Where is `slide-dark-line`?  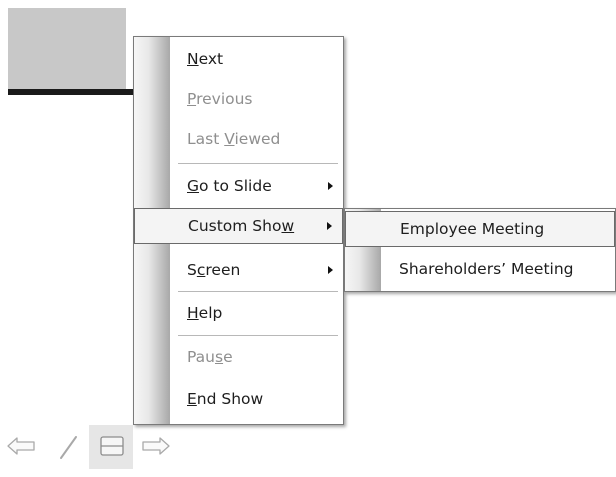
slide-dark-line is located at coordinates (71, 92).